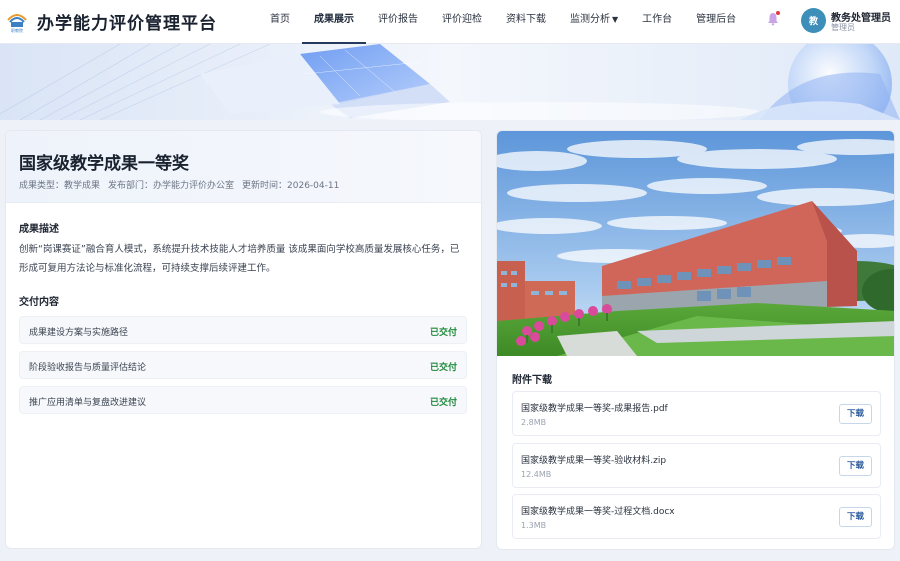 This screenshot has height=561, width=900. I want to click on deliverables-heading: 交付内容, so click(39, 302).